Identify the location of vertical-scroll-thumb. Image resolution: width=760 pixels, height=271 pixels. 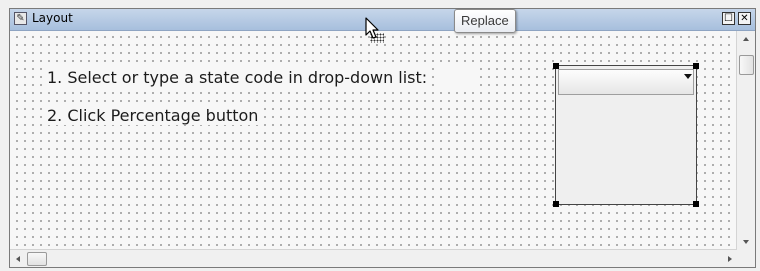
(746, 65).